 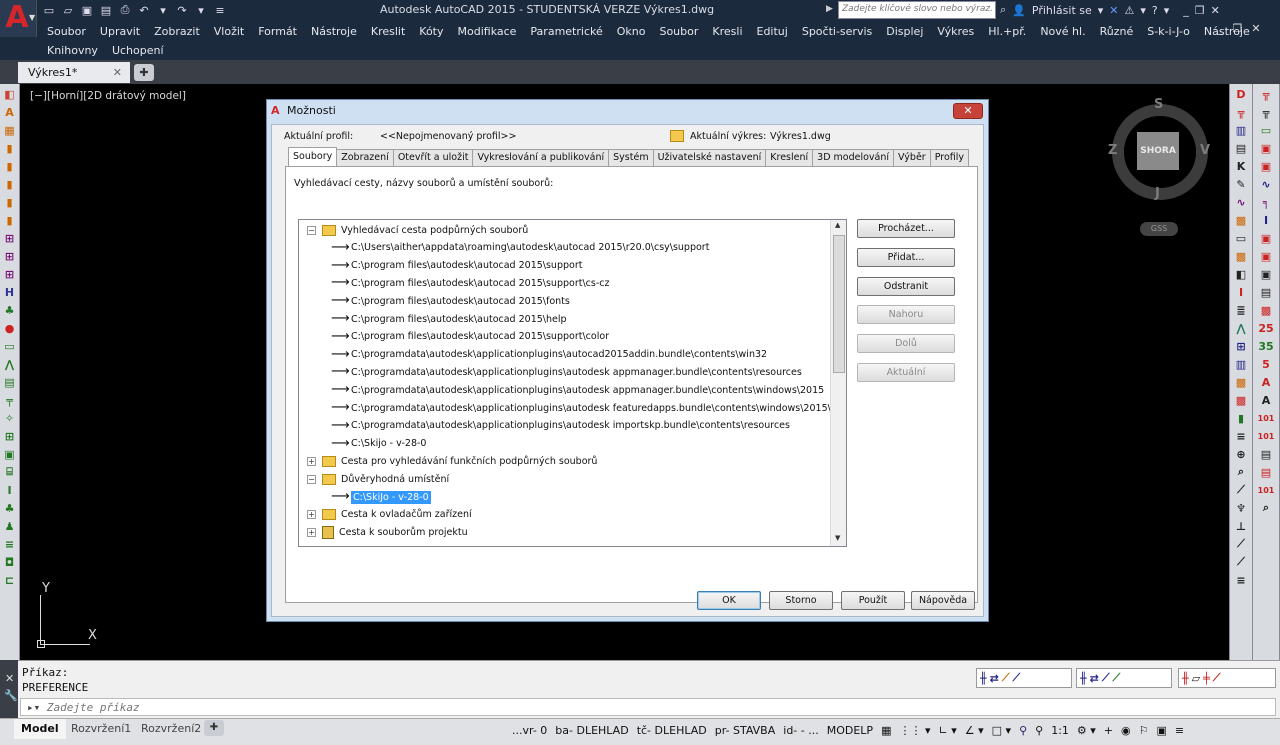 I want to click on save-icon: ▣, so click(x=87, y=10).